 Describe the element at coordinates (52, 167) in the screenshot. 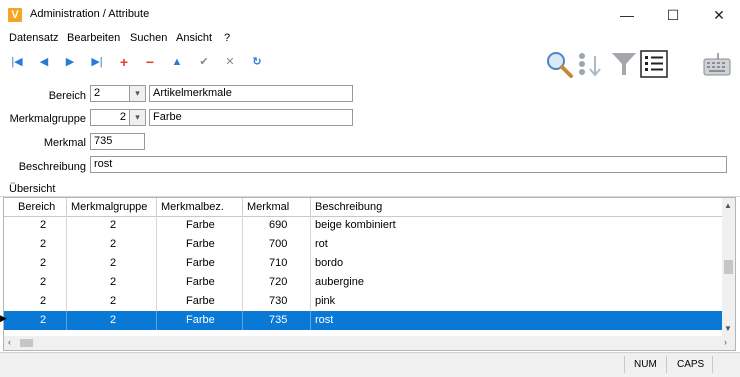

I see `beschreibung-label: Beschreibung` at that location.